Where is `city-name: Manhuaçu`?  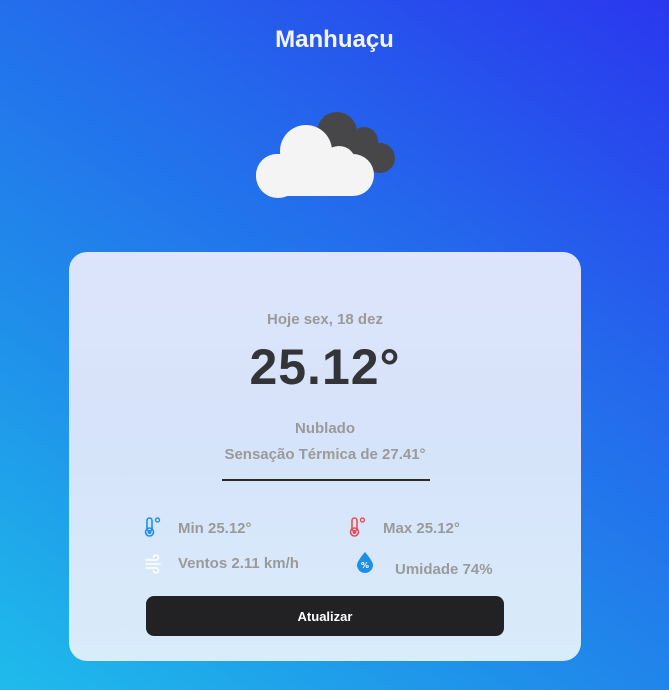
city-name: Manhuaçu is located at coordinates (334, 39).